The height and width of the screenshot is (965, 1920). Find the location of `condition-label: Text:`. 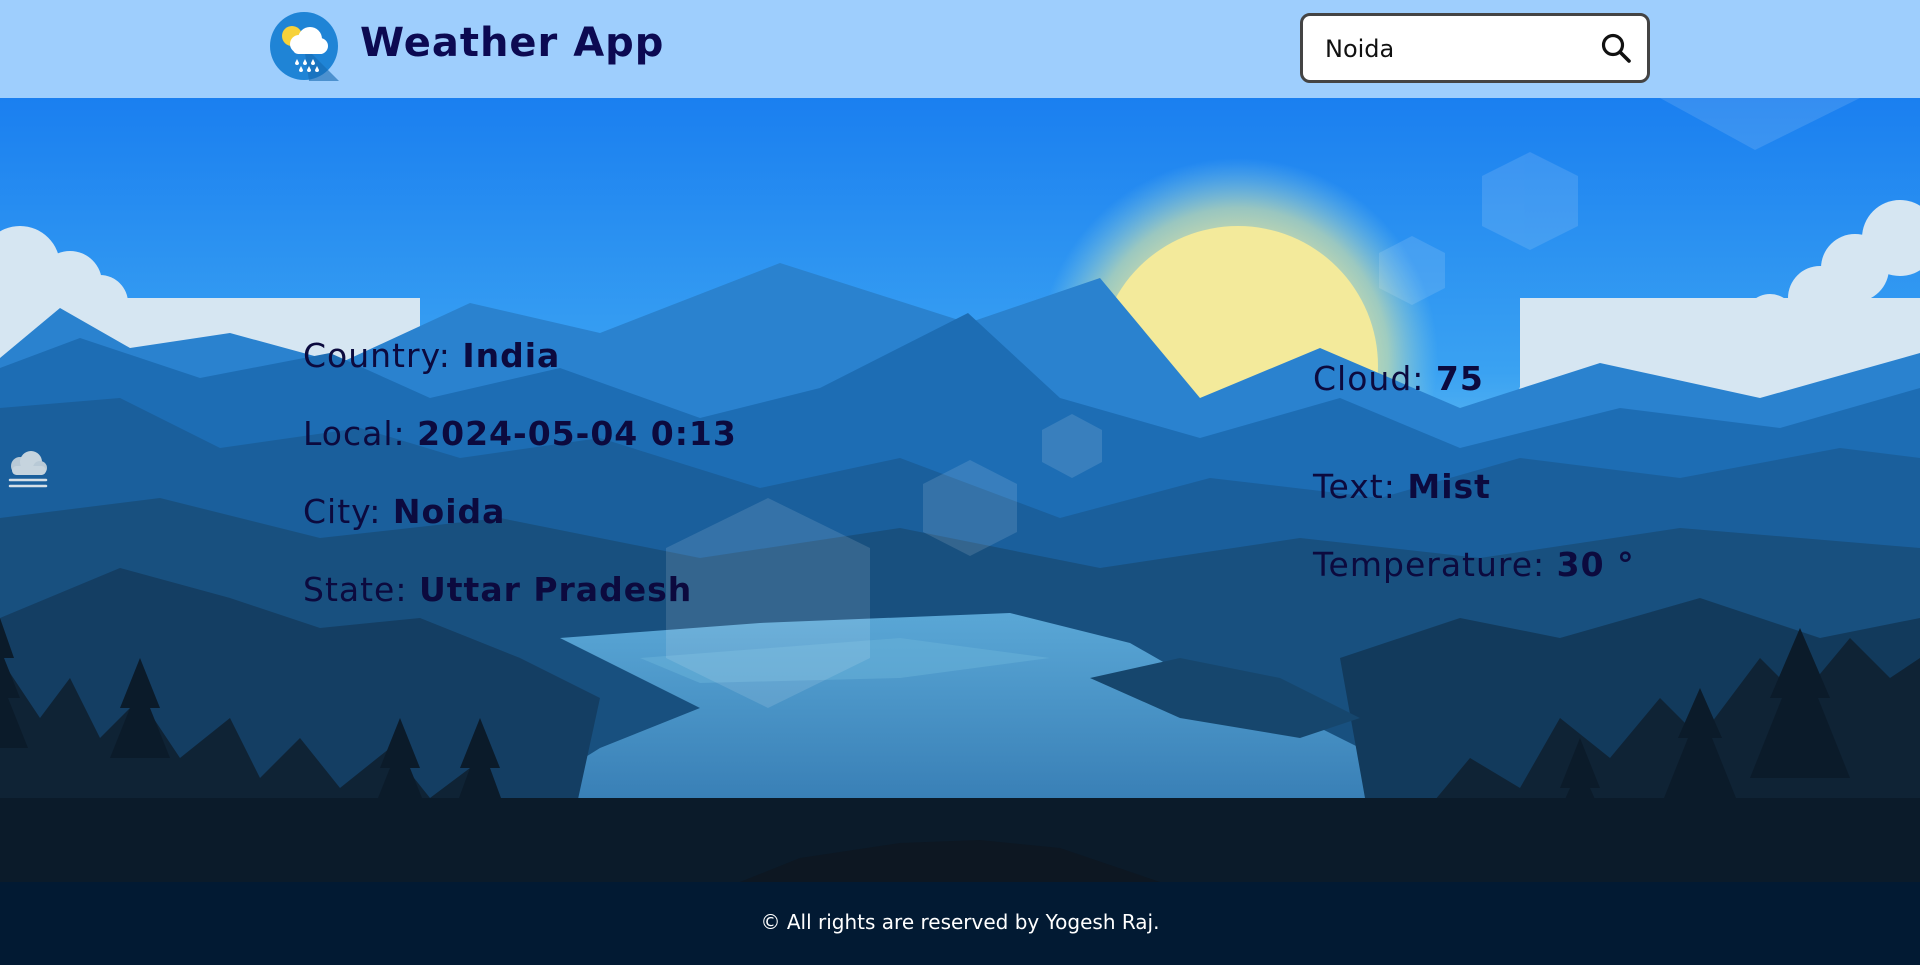

condition-label: Text: is located at coordinates (1354, 486).